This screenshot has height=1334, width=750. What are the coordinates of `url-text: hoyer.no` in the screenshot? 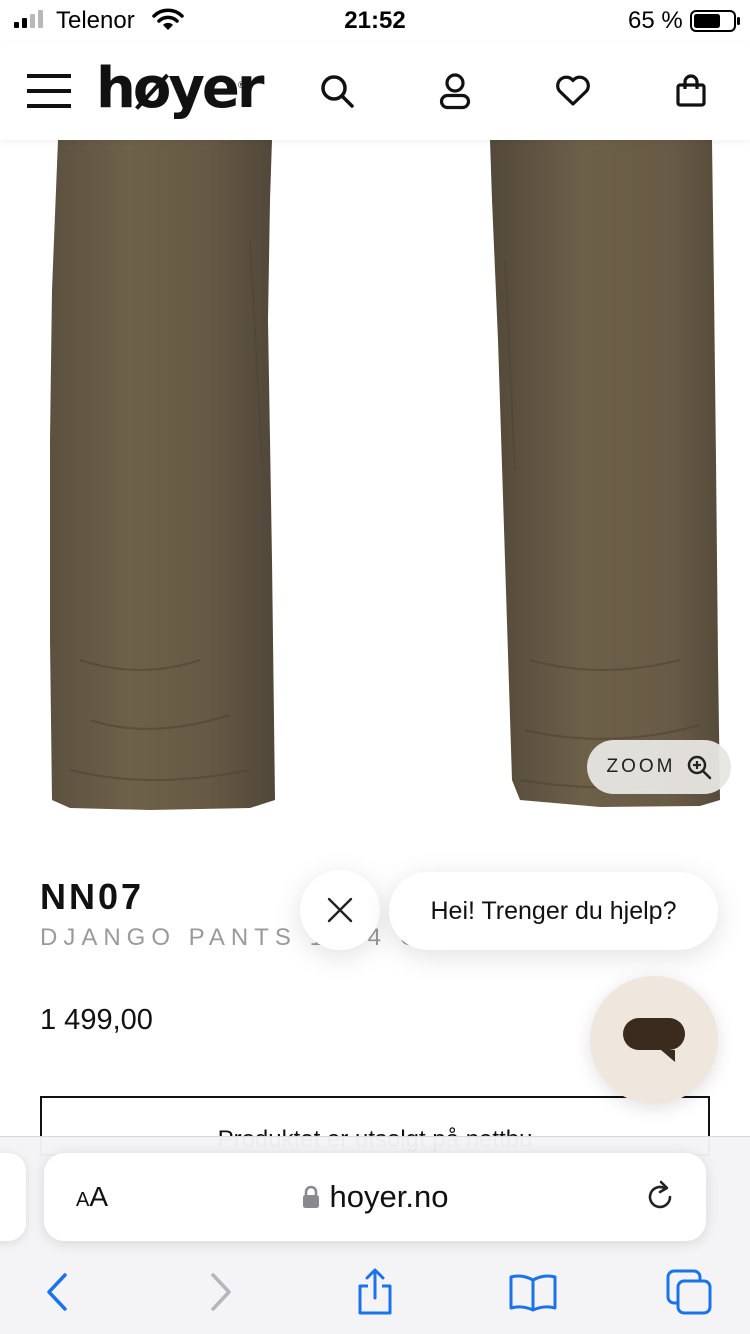 It's located at (389, 1196).